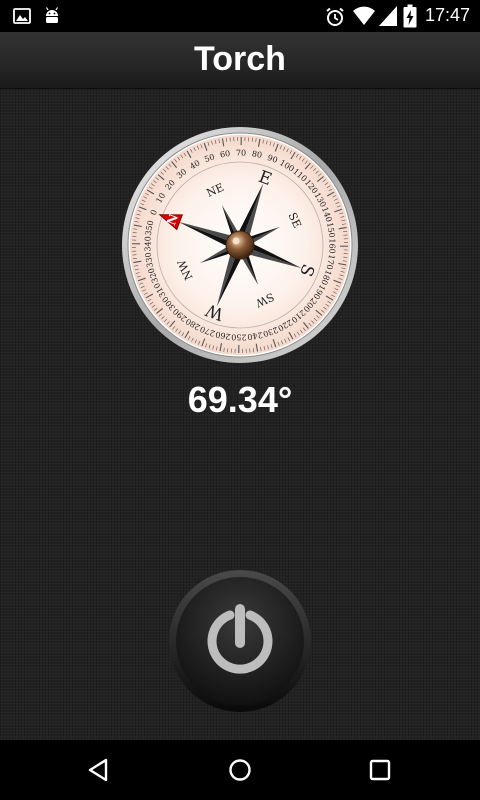 The width and height of the screenshot is (480, 800). I want to click on navigation-bar, so click(240, 770).